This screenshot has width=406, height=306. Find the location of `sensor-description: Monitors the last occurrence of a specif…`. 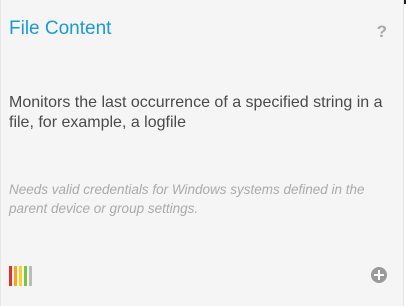

sensor-description: Monitors the last occurrence of a specif… is located at coordinates (196, 112).